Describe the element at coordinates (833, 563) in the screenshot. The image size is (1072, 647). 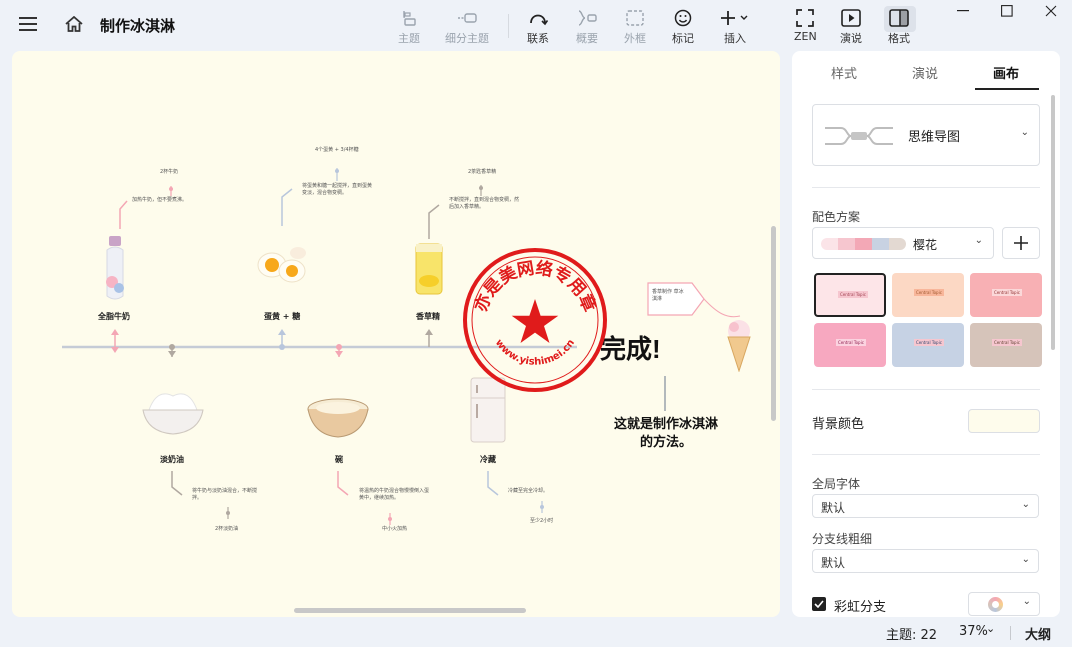
I see `branch-width-value: 默认` at that location.